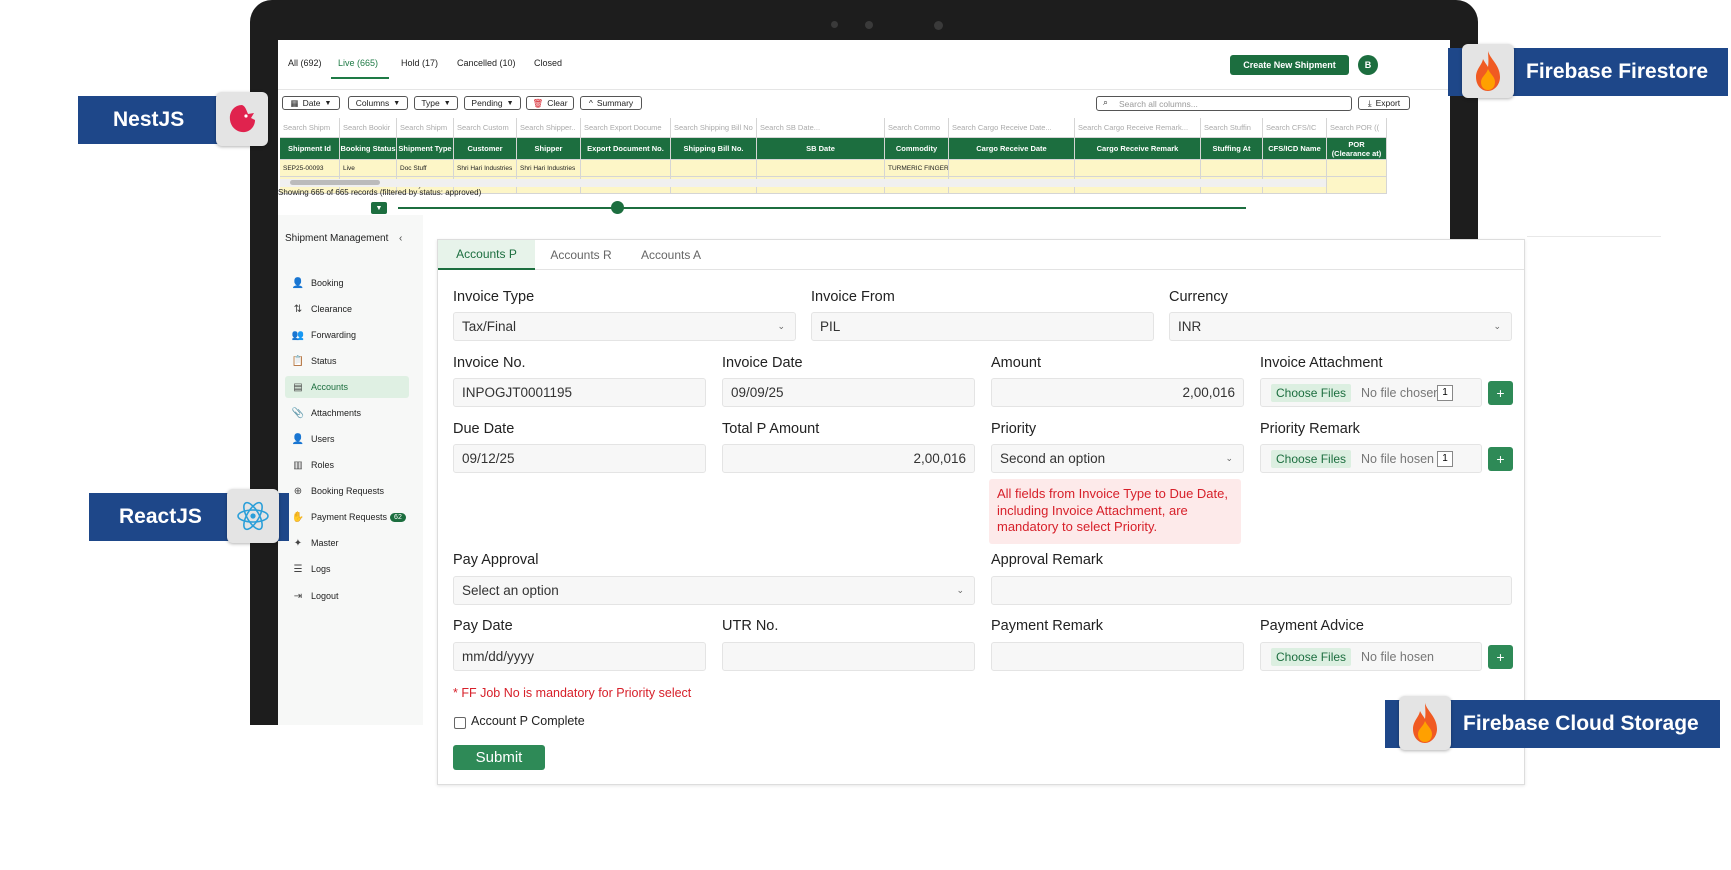  I want to click on chevron-down-icon: ⌄, so click(781, 326).